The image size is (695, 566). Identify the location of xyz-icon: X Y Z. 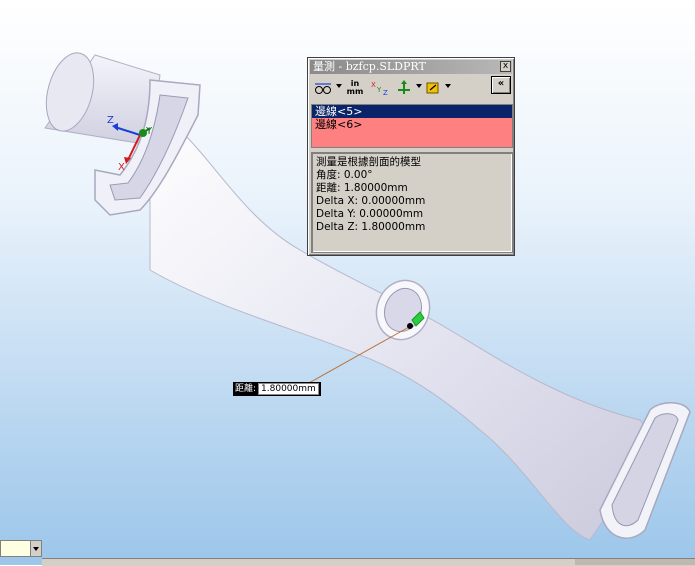
(379, 88).